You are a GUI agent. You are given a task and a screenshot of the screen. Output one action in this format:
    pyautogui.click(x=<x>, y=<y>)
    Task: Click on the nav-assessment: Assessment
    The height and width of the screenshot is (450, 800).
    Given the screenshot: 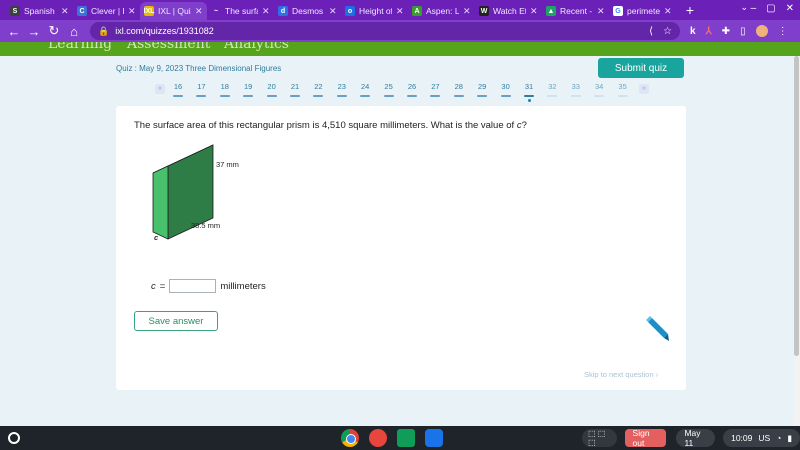 What is the action you would take?
    pyautogui.click(x=168, y=47)
    